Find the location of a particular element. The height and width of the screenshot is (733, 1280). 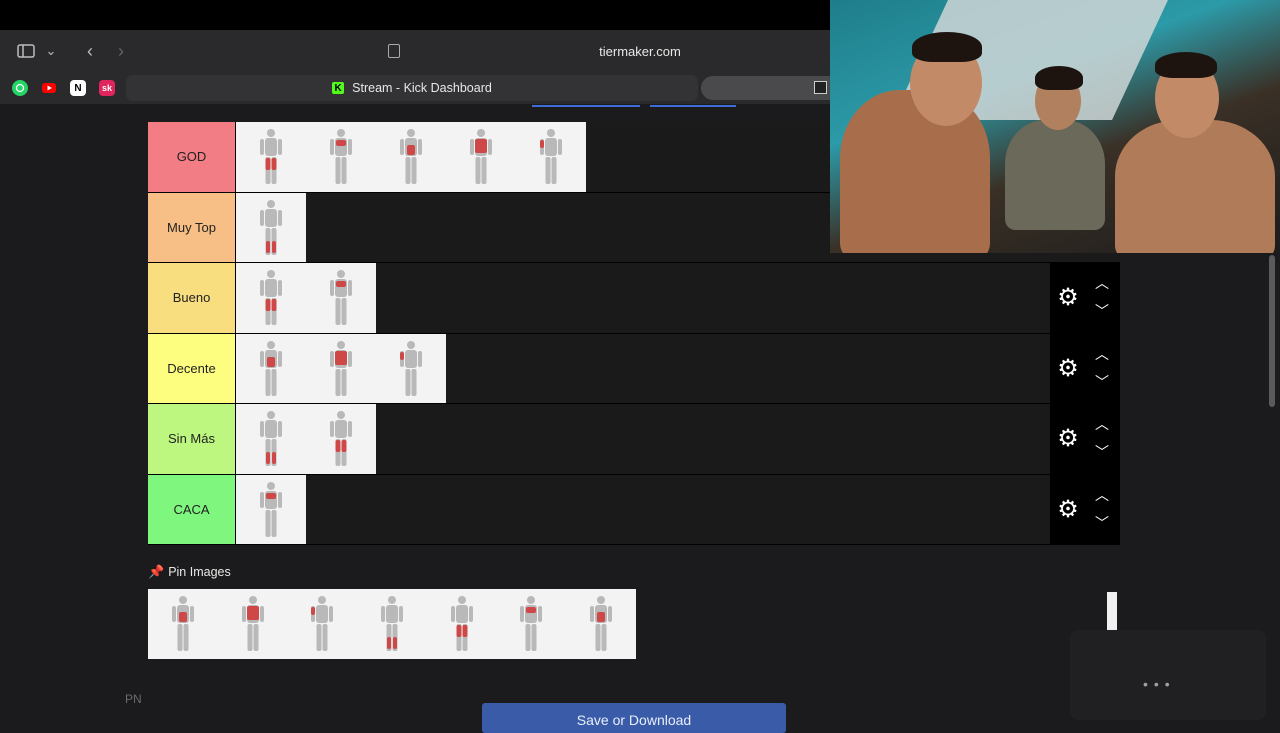

whatsapp-icon is located at coordinates (20, 88).